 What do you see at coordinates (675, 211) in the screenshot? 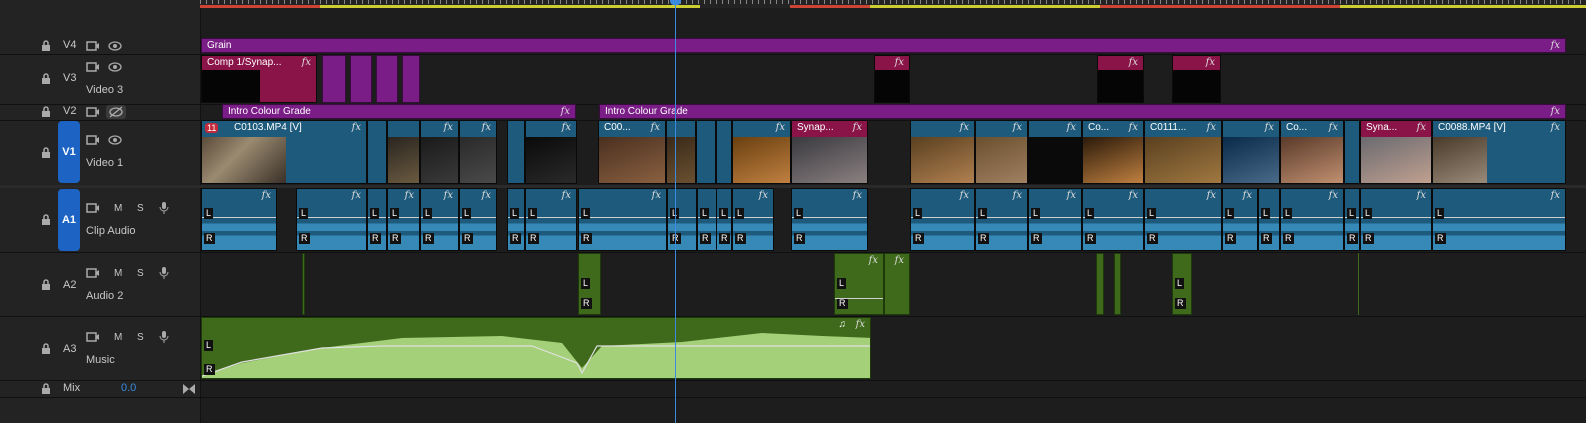
I see `playhead` at bounding box center [675, 211].